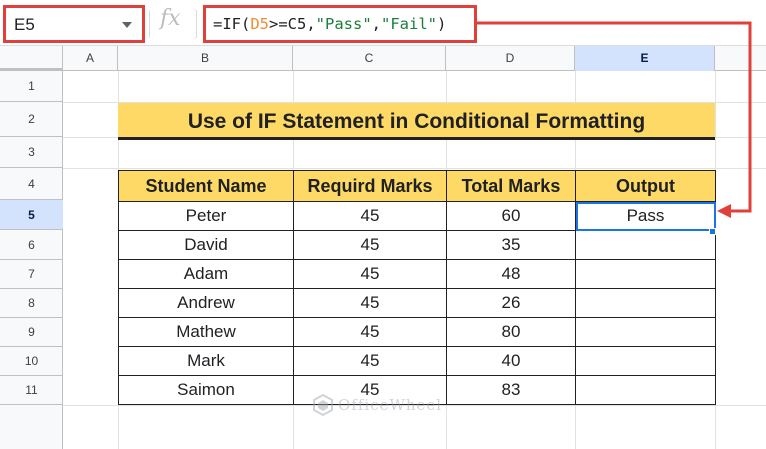  I want to click on watermark: OfficeWheel, so click(377, 405).